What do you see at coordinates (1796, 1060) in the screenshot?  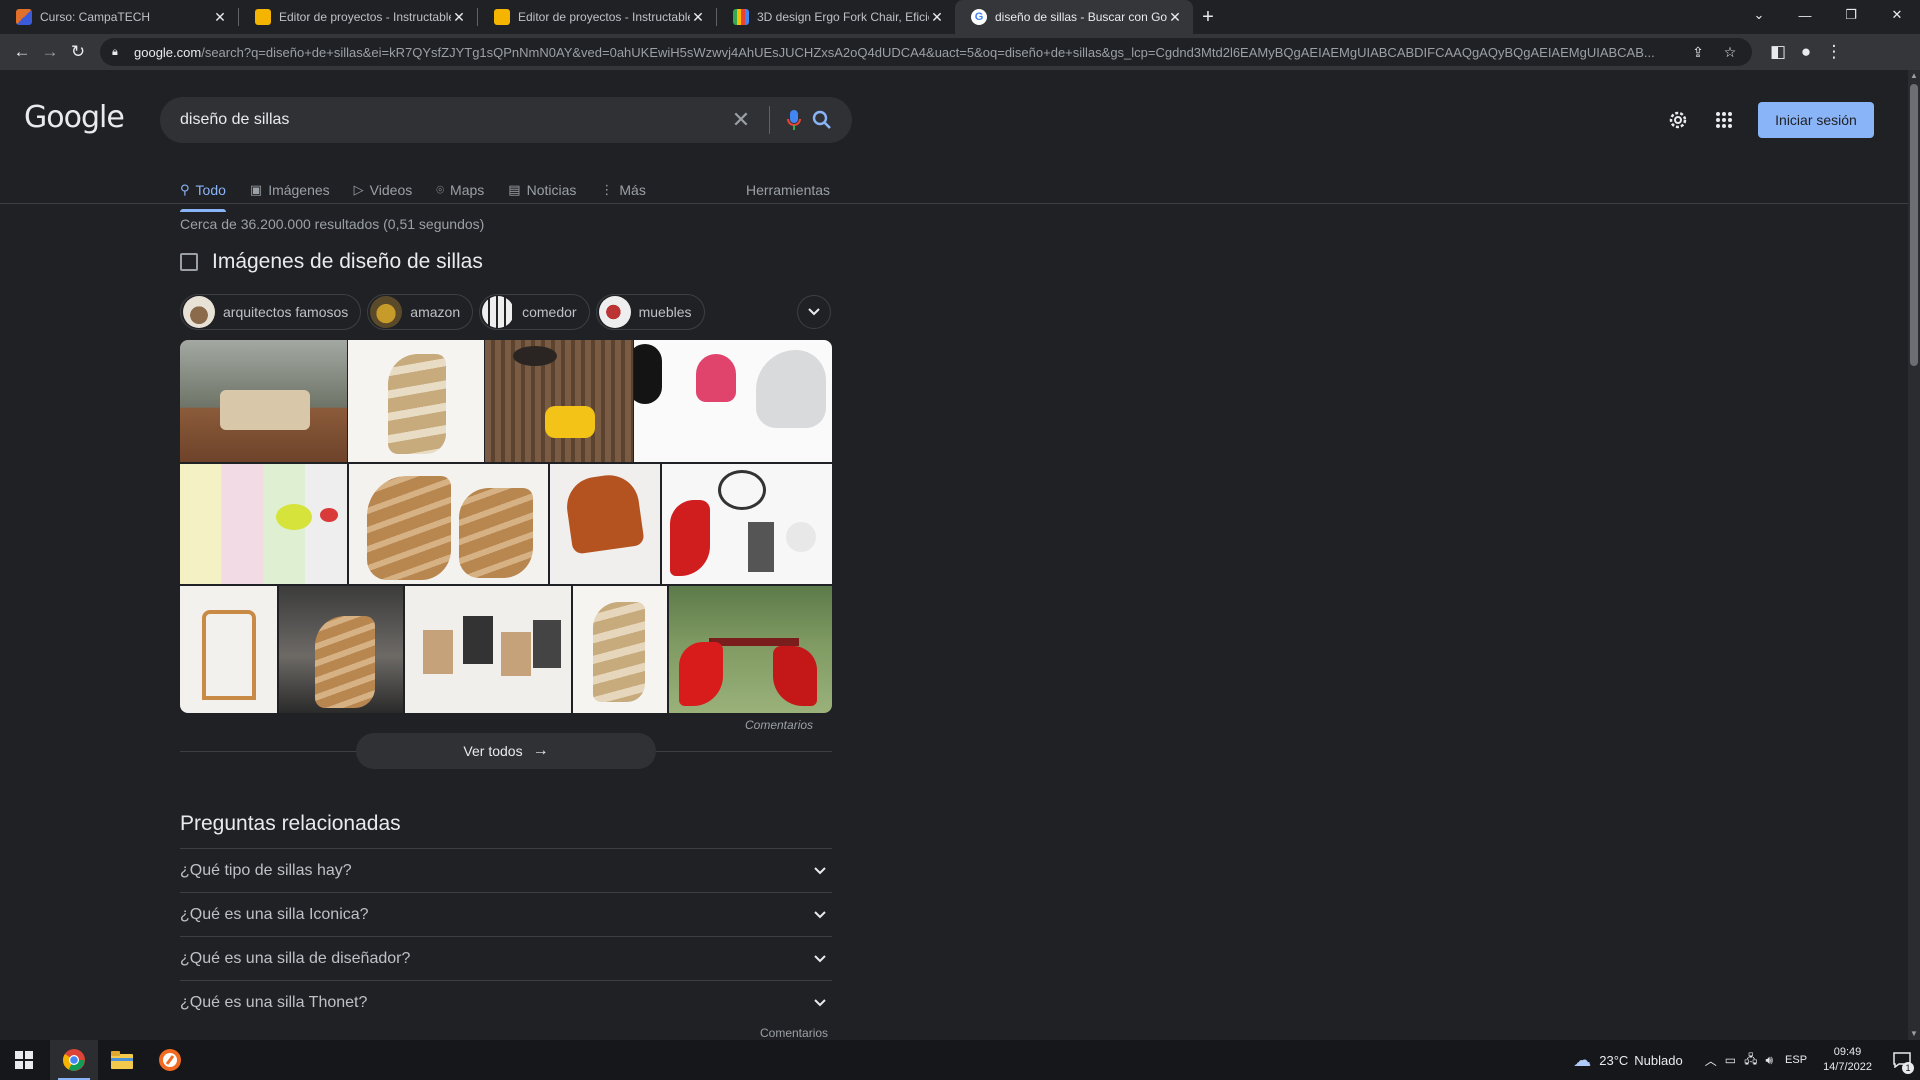 I see `language-indicator: ESP` at bounding box center [1796, 1060].